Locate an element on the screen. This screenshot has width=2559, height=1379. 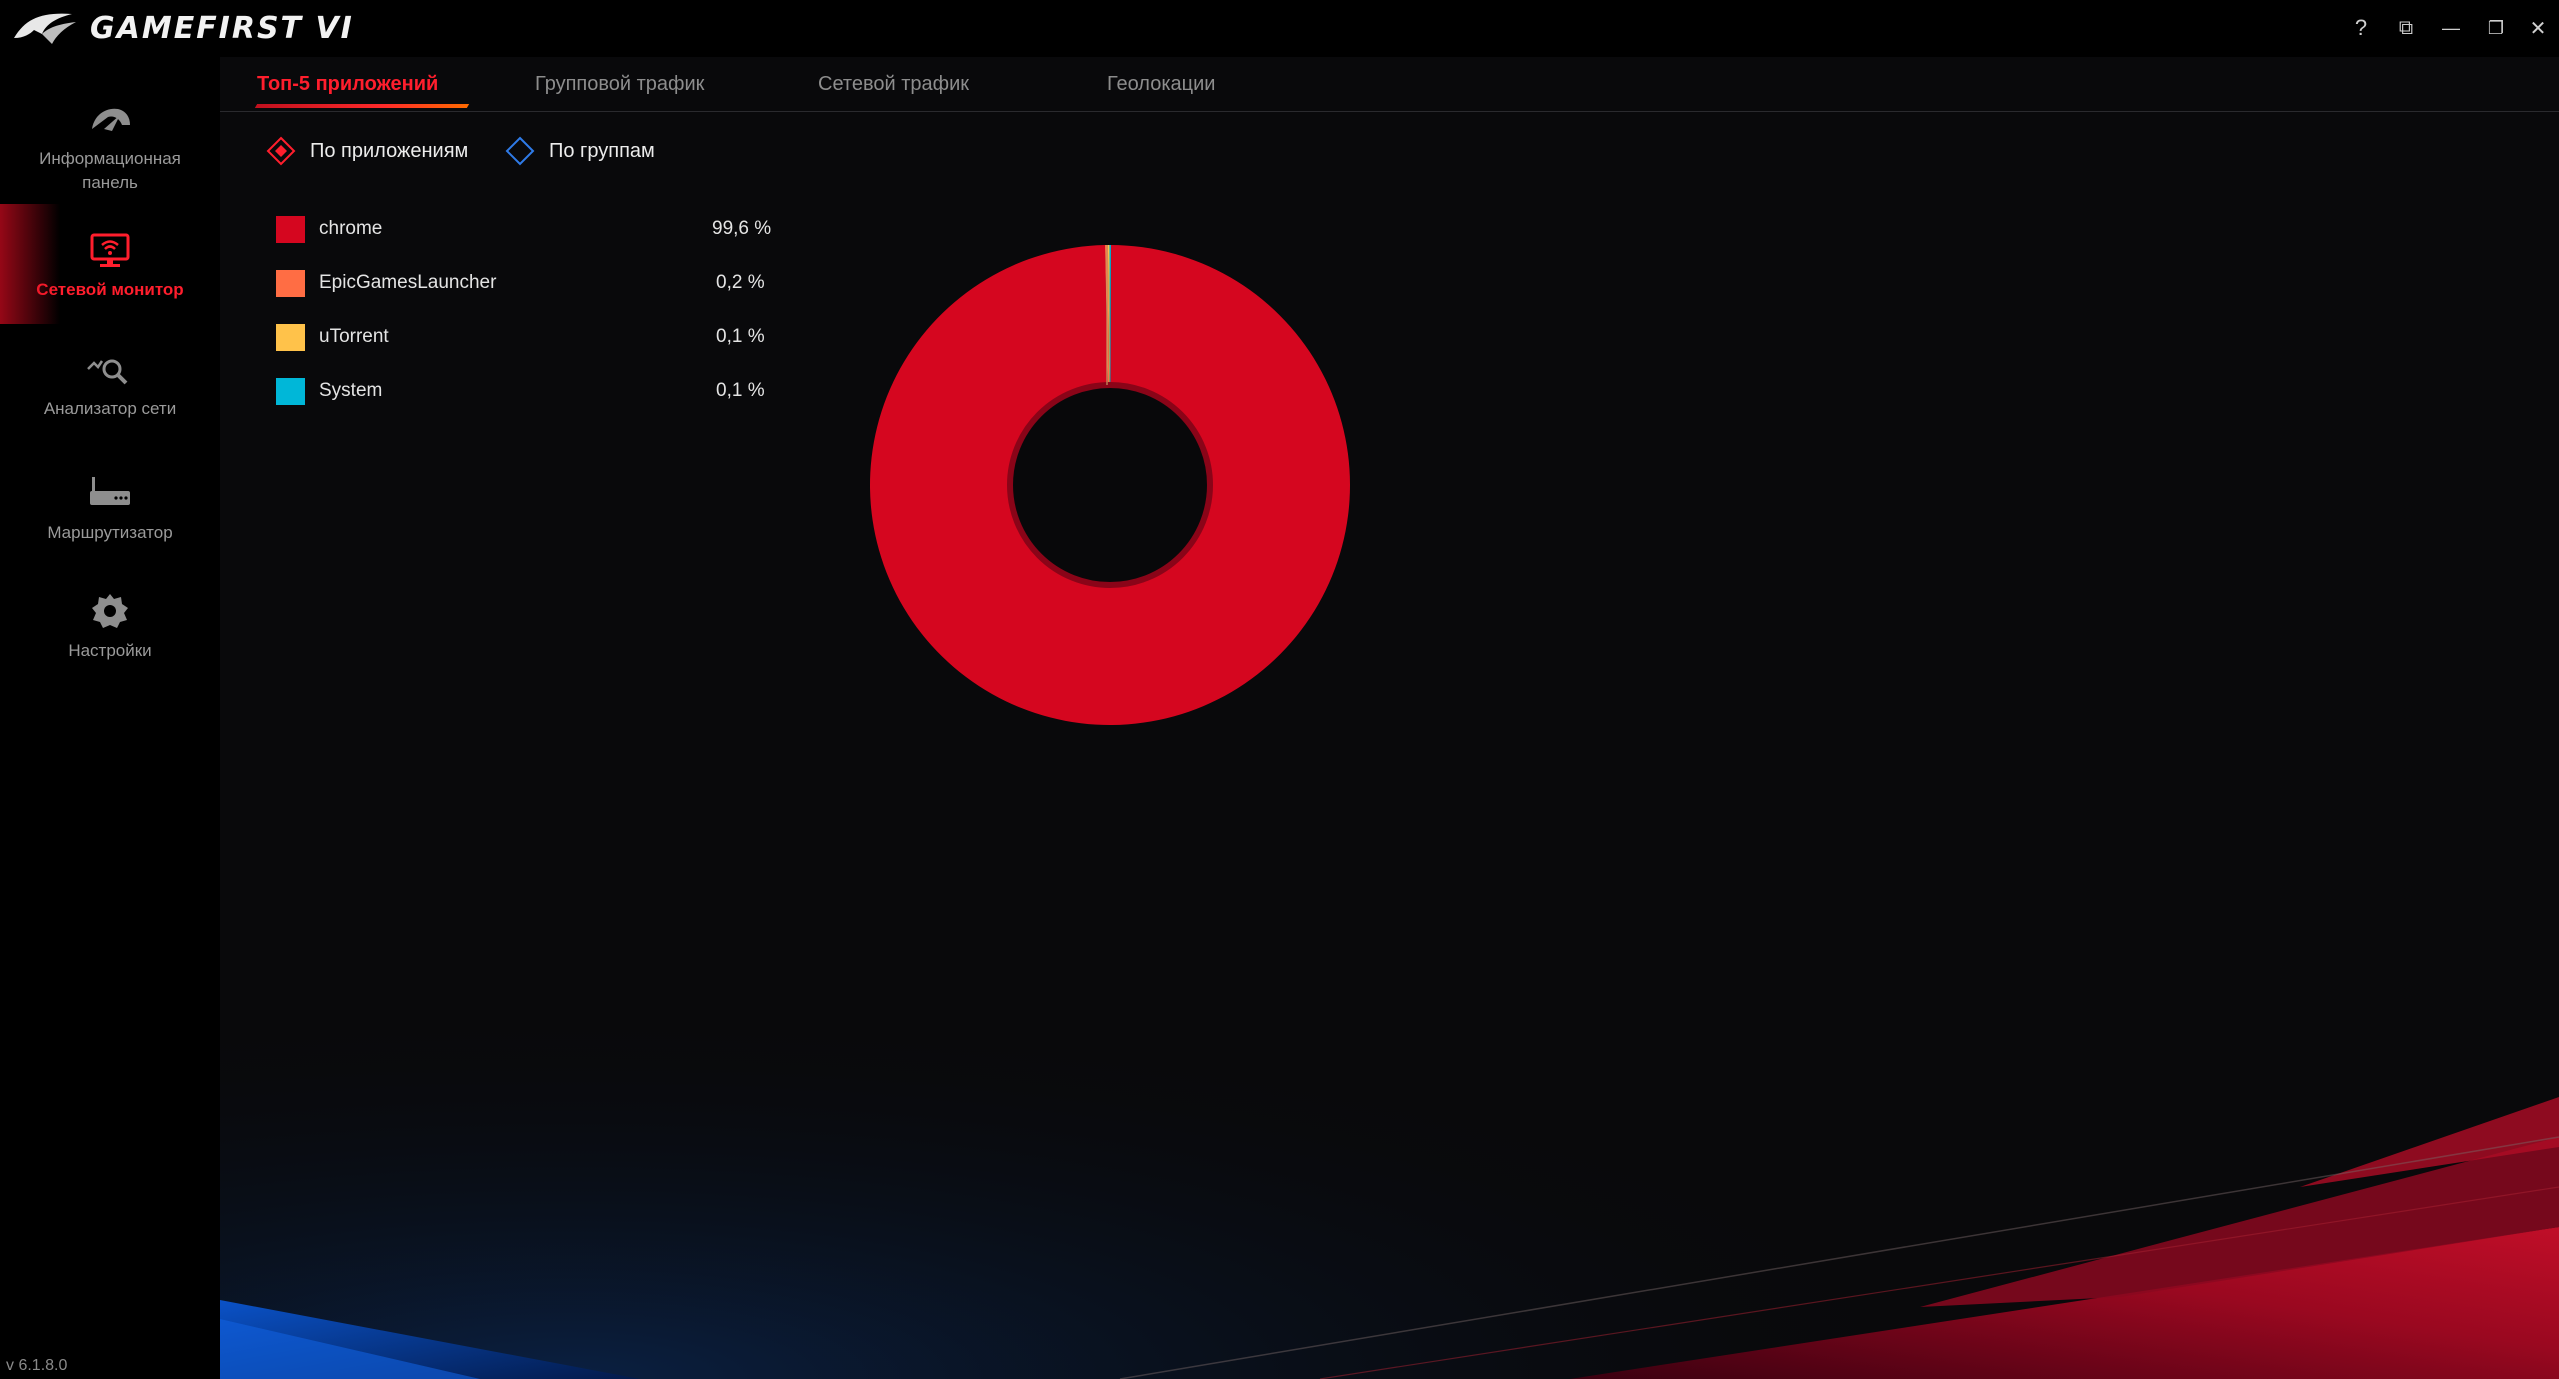
legend-item-system: System 0,1 % is located at coordinates (520, 391).